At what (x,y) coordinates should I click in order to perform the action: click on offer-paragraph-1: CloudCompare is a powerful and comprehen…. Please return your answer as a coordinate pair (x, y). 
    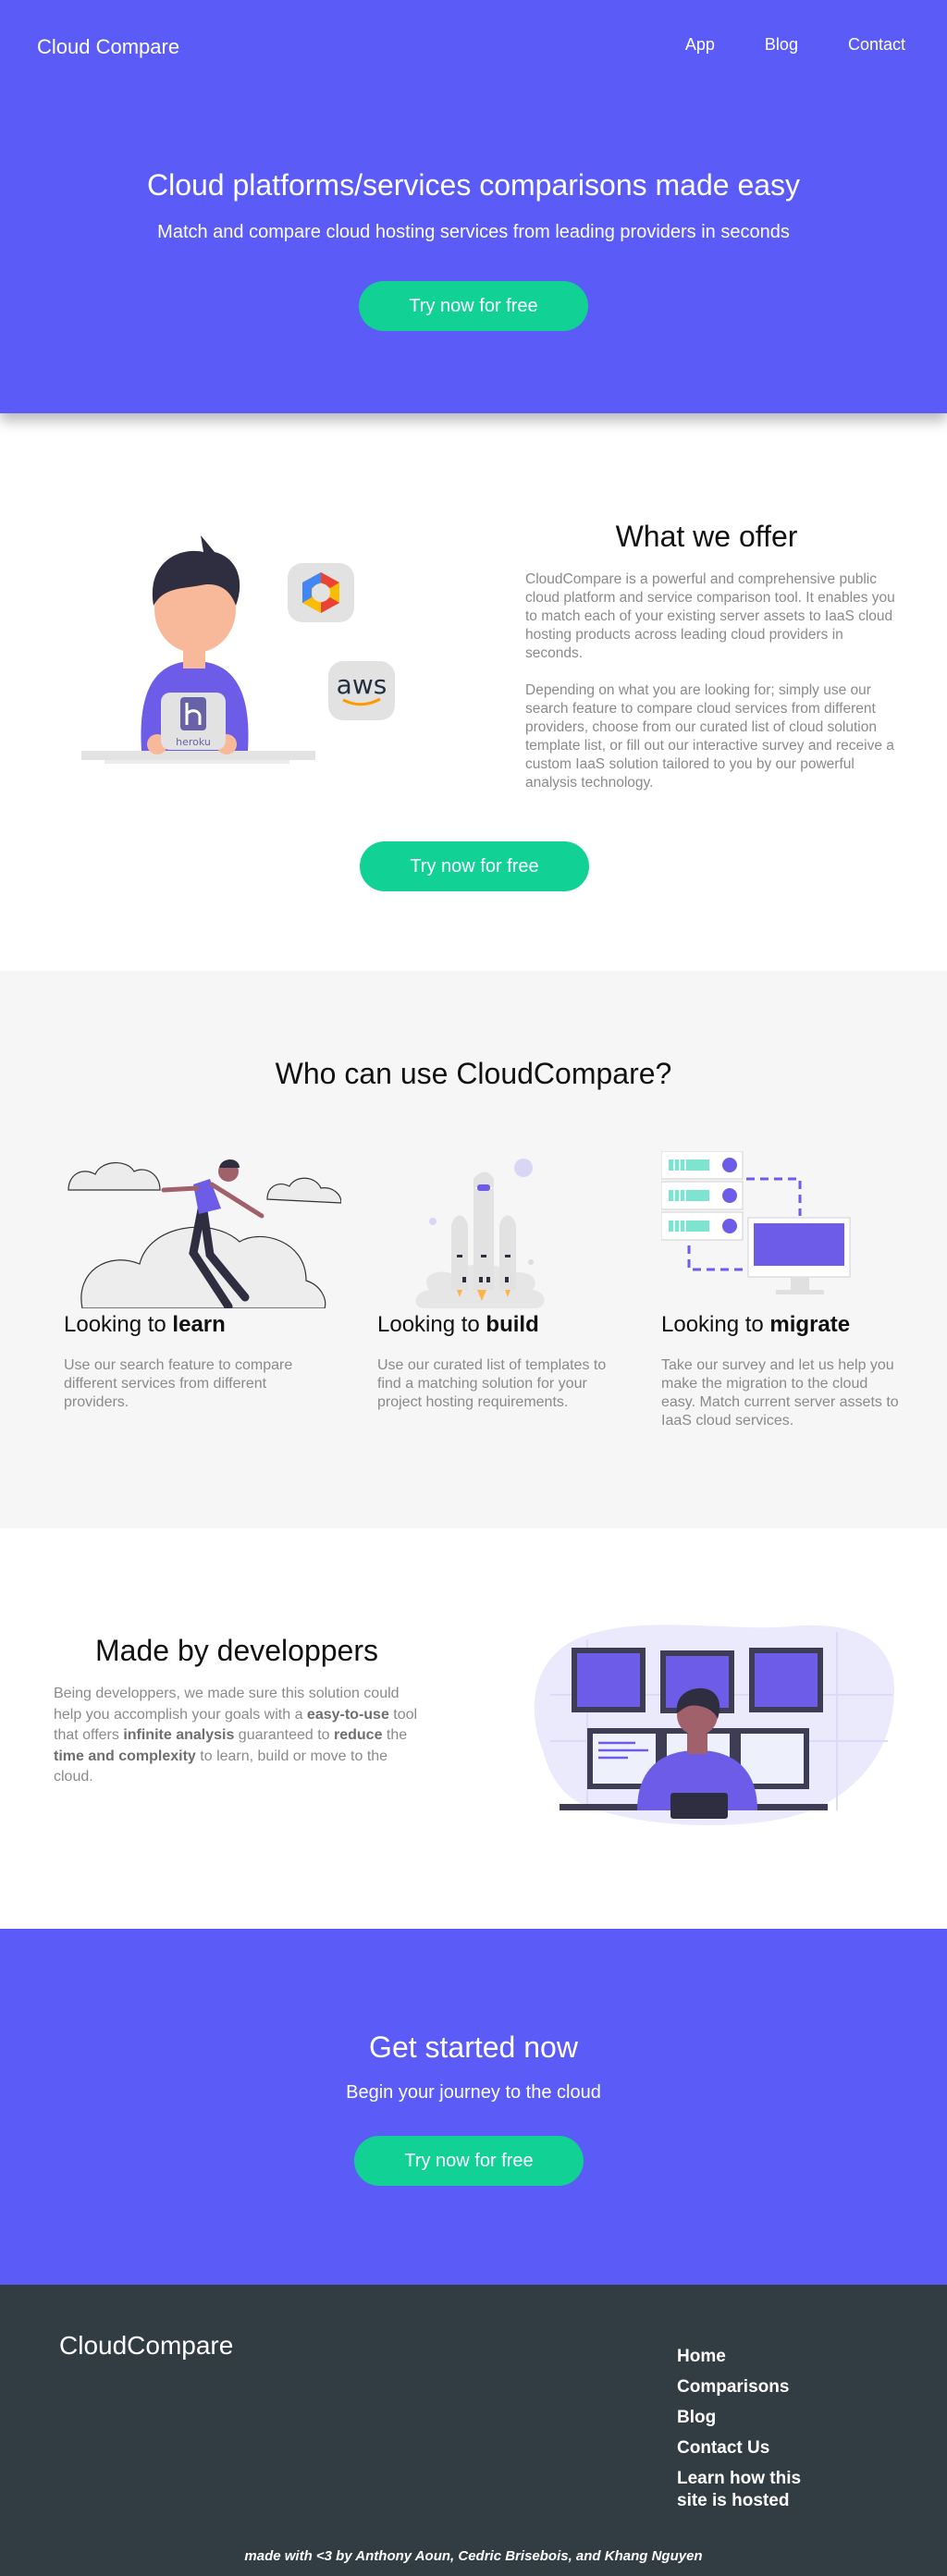
    Looking at the image, I should click on (710, 616).